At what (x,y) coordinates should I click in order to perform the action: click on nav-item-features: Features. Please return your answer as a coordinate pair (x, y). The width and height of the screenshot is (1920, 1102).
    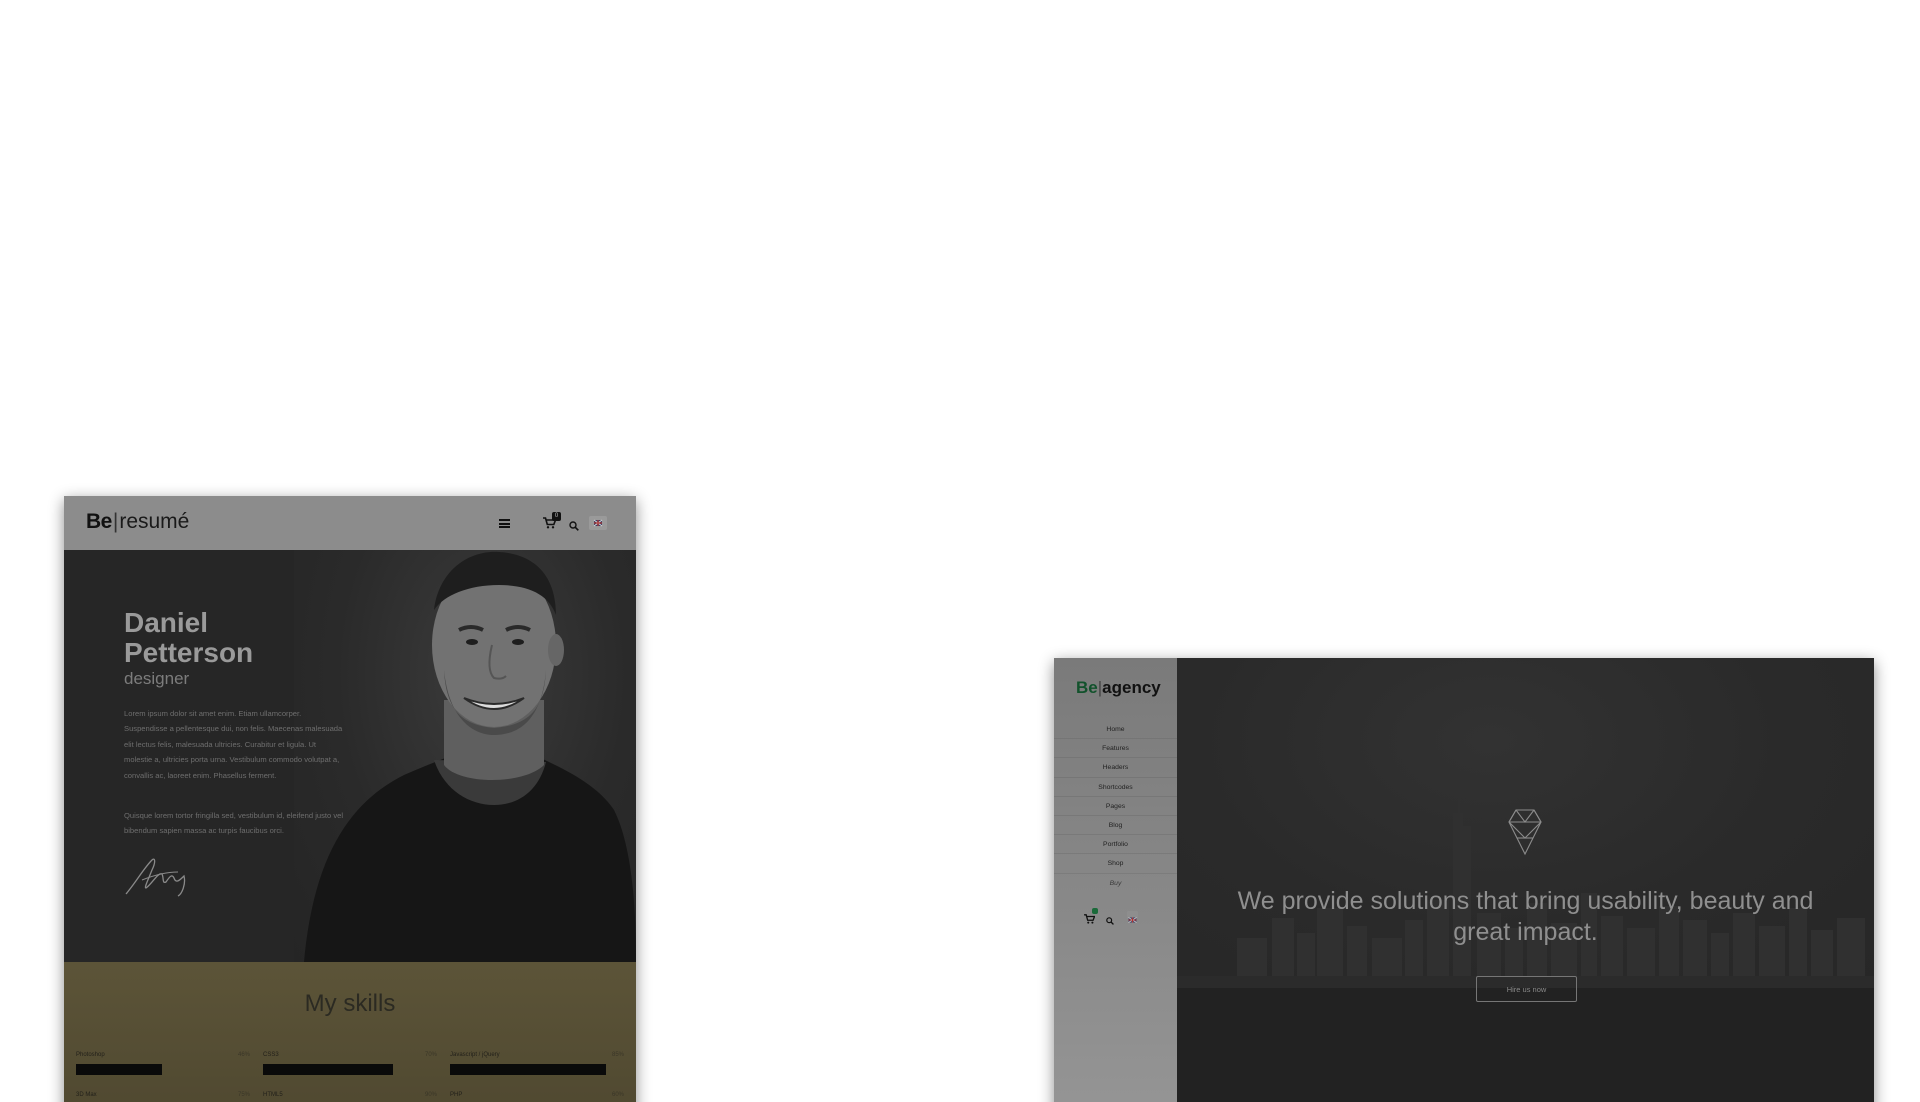
    Looking at the image, I should click on (1115, 749).